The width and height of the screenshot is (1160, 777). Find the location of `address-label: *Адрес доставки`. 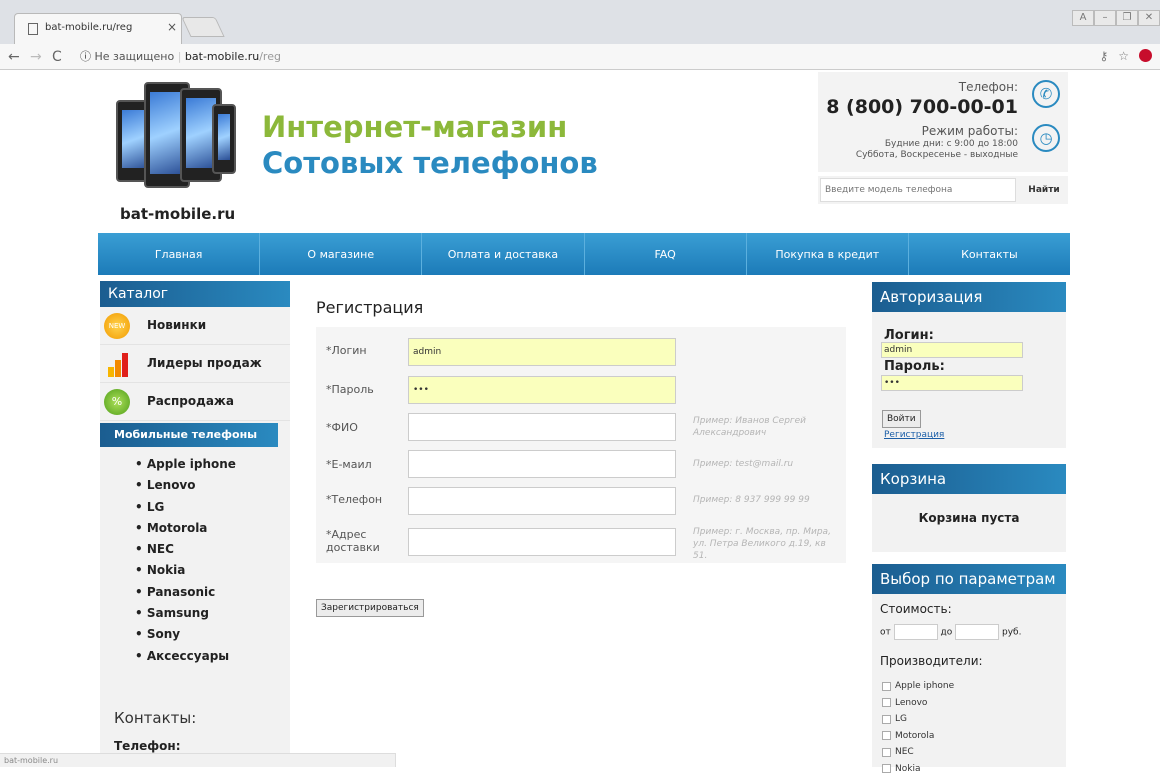

address-label: *Адрес доставки is located at coordinates (361, 541).